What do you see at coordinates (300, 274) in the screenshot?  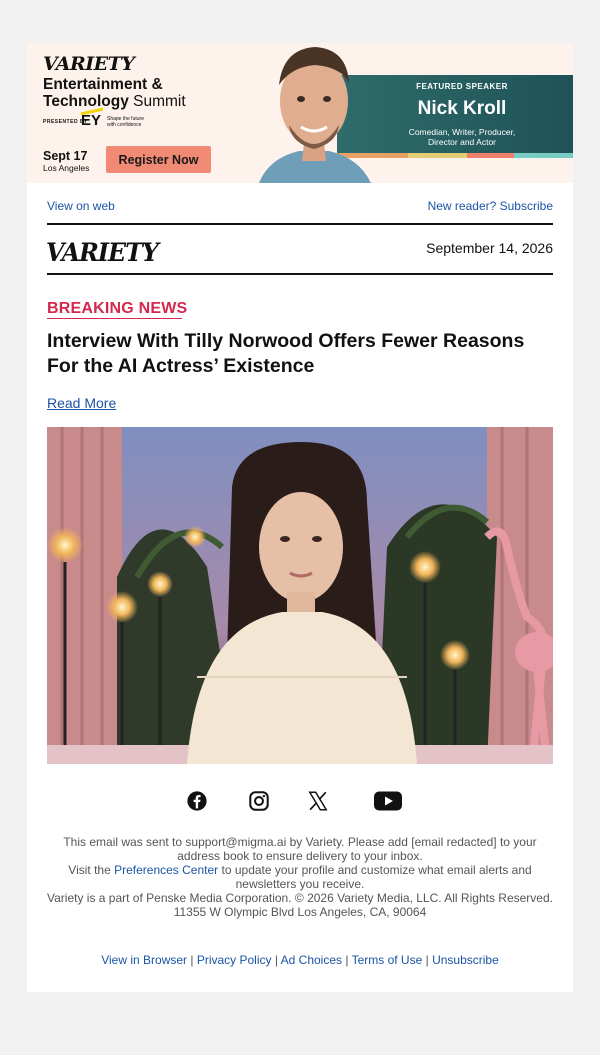 I see `header-bottom-rule` at bounding box center [300, 274].